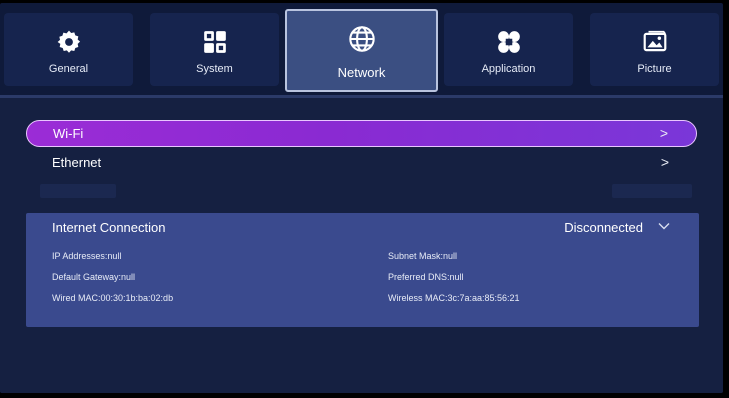 Image resolution: width=729 pixels, height=398 pixels. I want to click on tab-picture: Picture, so click(654, 49).